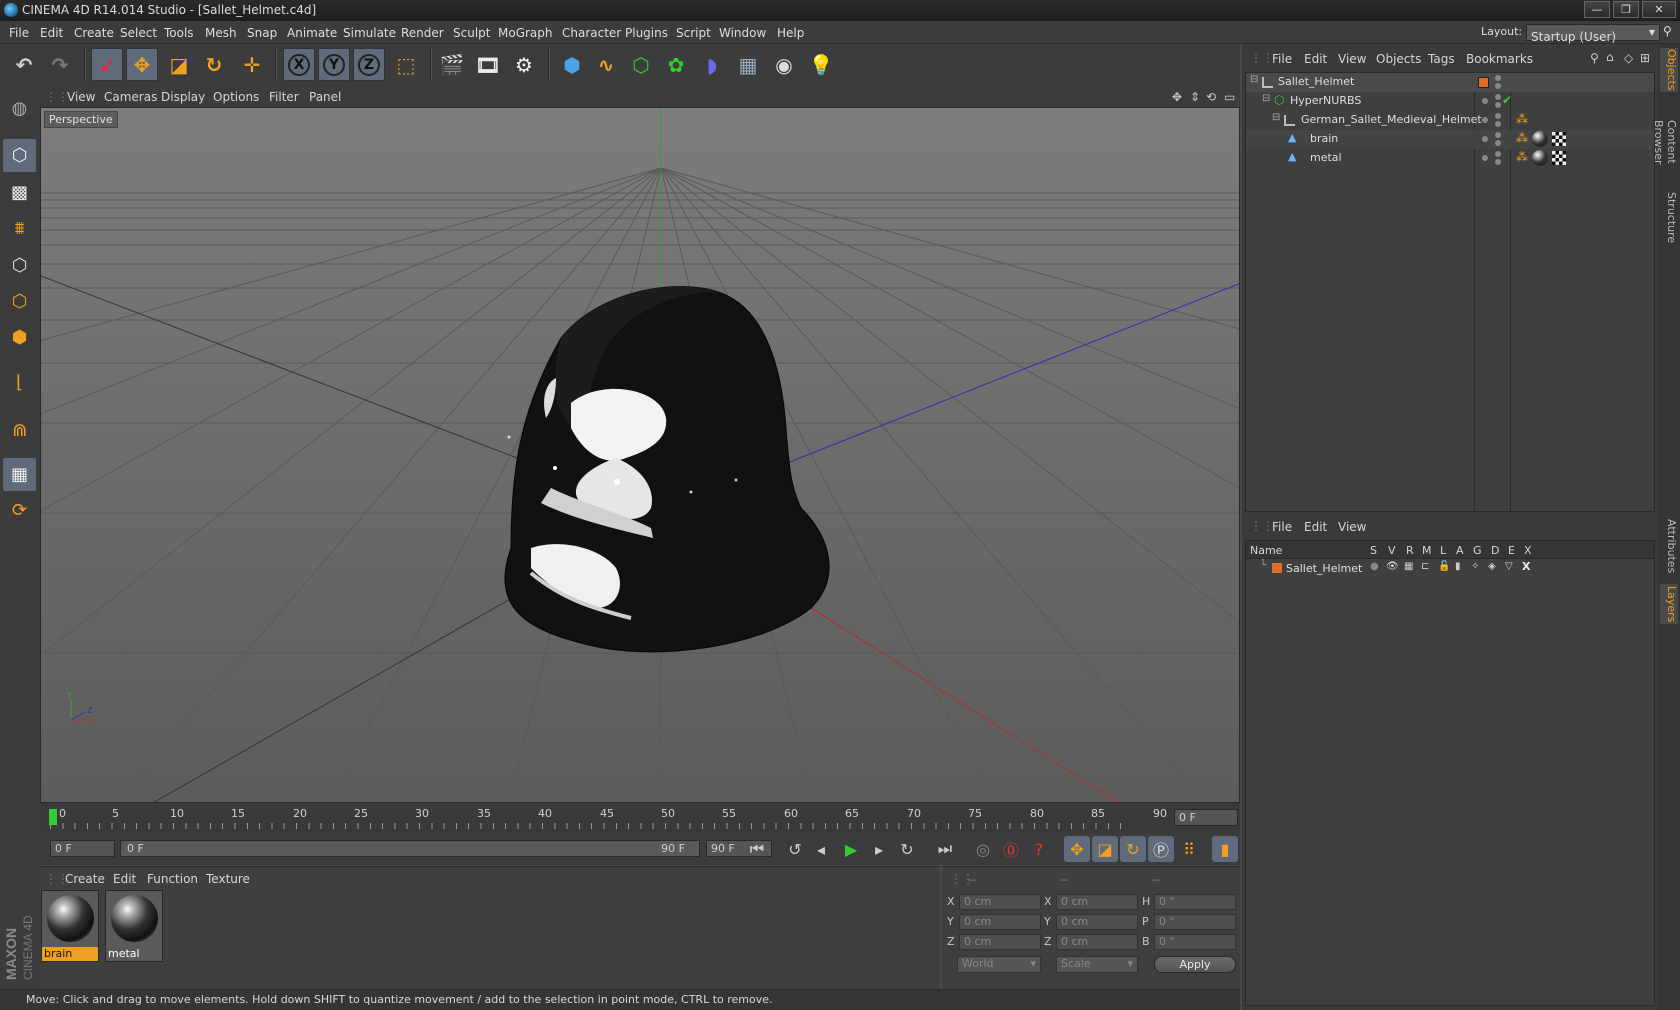 This screenshot has height=1010, width=1680. Describe the element at coordinates (221, 33) in the screenshot. I see `menu-mesh: Mesh` at that location.